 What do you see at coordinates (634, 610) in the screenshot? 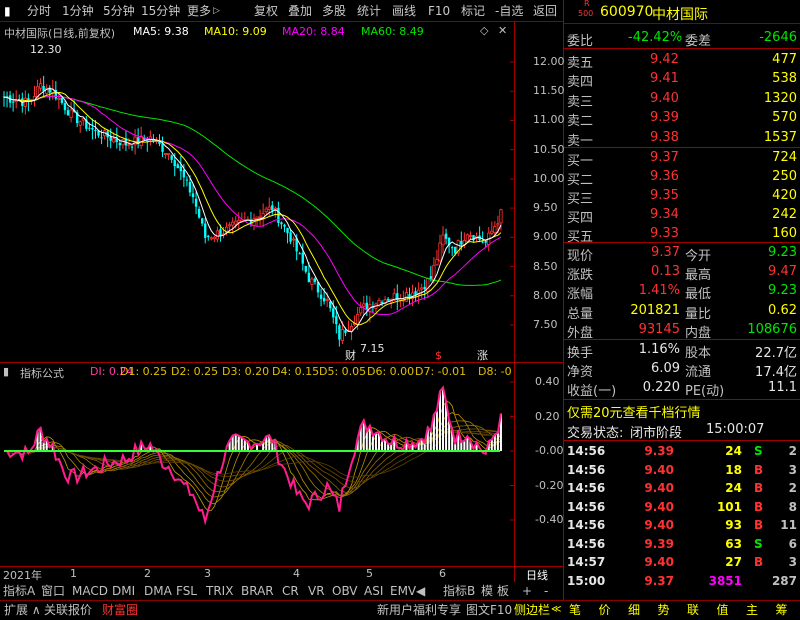
I see `quote-tab: 细` at bounding box center [634, 610].